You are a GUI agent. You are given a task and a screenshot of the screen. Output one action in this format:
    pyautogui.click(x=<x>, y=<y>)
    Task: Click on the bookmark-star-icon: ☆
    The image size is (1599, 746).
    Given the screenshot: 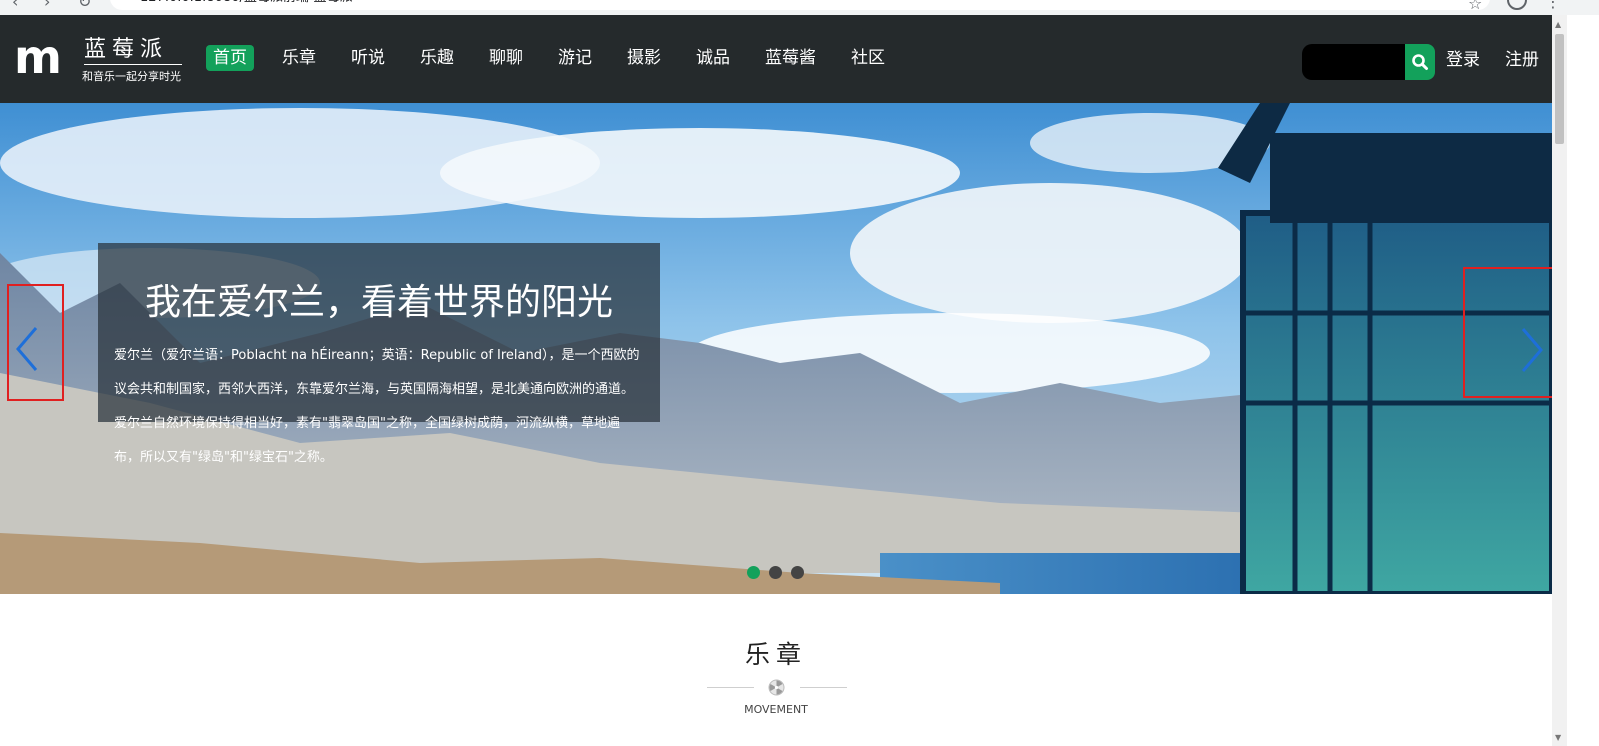 What is the action you would take?
    pyautogui.click(x=1475, y=6)
    